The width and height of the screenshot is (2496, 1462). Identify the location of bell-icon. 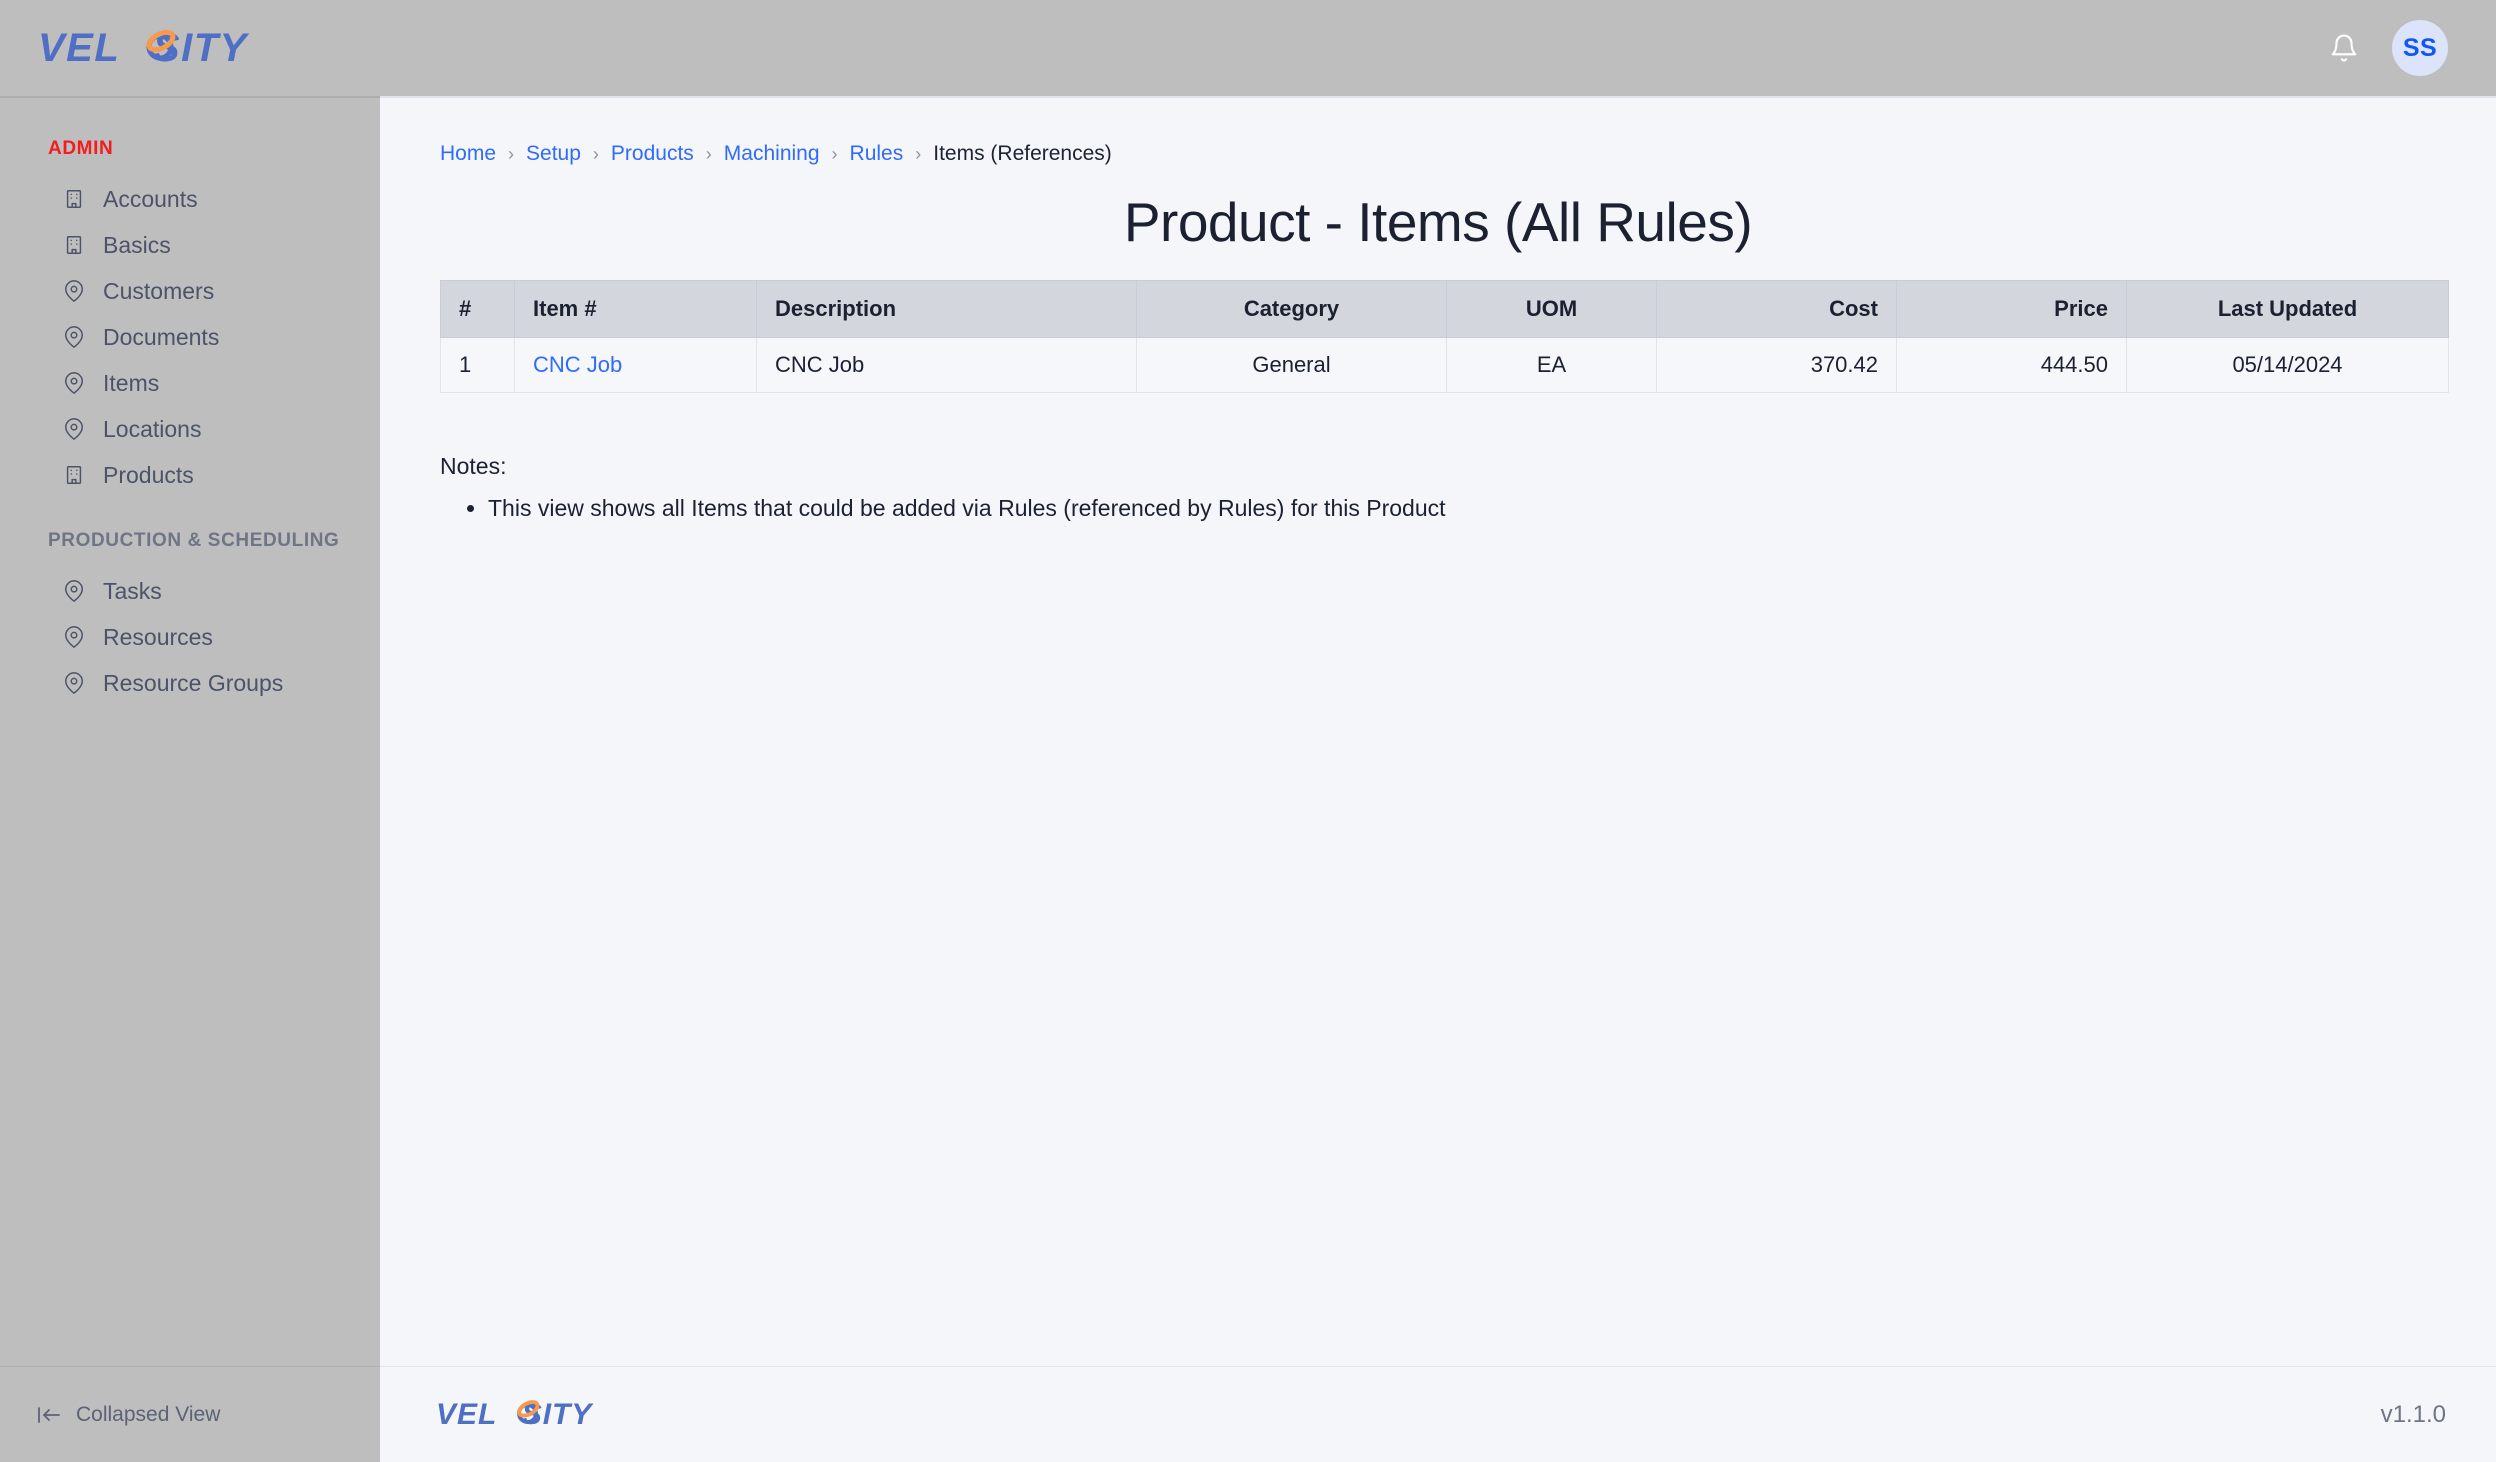
(2344, 48).